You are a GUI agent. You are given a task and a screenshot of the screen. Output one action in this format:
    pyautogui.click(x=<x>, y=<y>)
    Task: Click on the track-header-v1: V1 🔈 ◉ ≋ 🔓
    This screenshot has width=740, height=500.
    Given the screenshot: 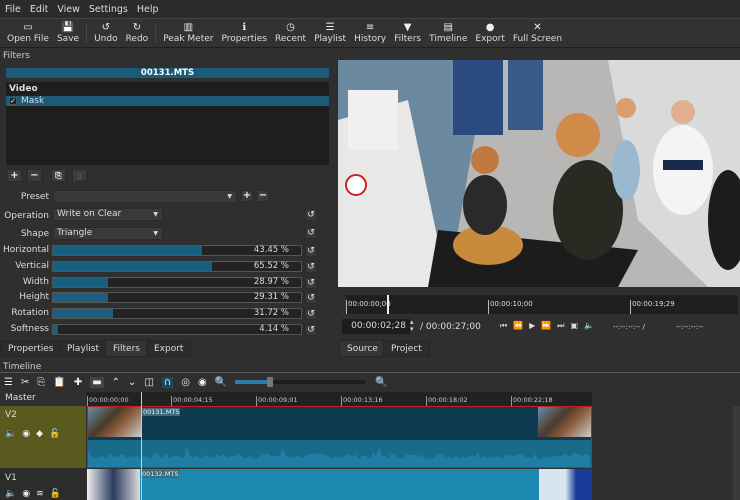 What is the action you would take?
    pyautogui.click(x=43, y=484)
    